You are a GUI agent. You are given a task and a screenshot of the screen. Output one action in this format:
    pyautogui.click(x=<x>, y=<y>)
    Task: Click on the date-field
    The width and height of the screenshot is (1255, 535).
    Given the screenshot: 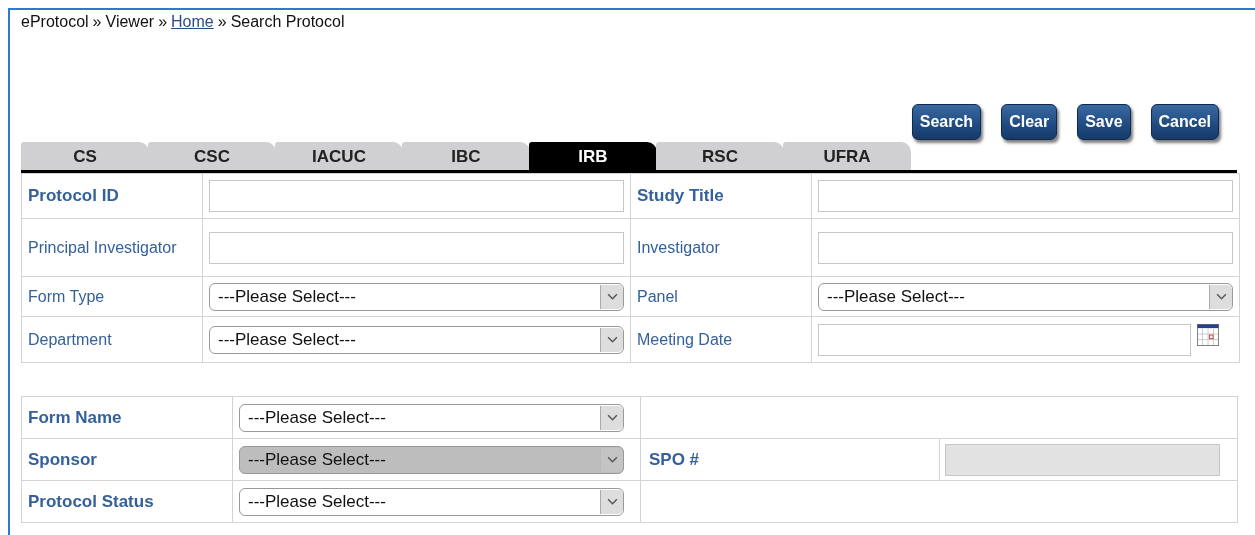 What is the action you would take?
    pyautogui.click(x=1004, y=339)
    